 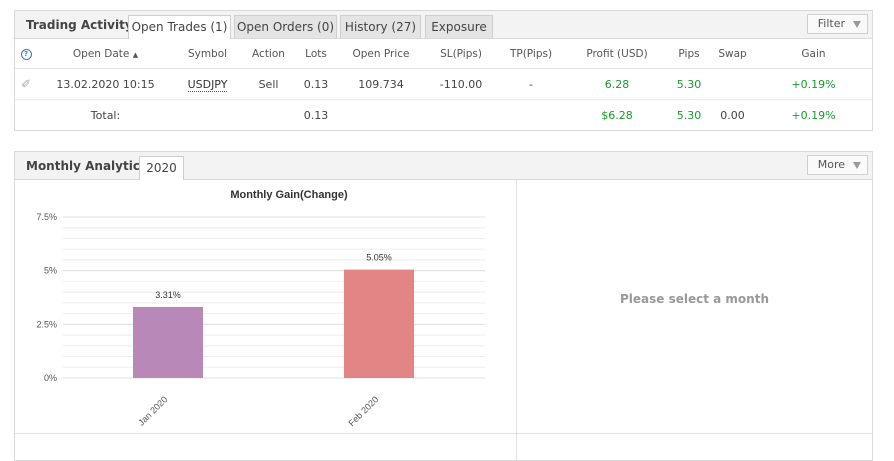 I want to click on bar-jan-2020, so click(x=168, y=342).